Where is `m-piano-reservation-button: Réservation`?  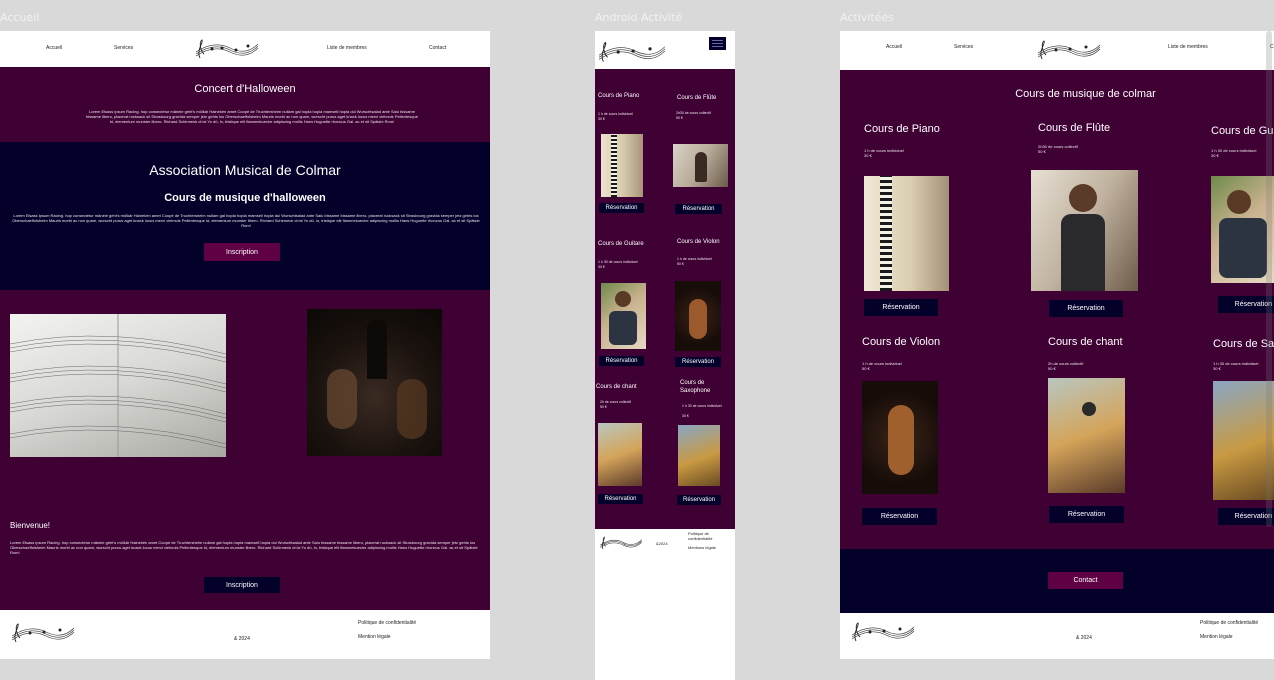 m-piano-reservation-button: Réservation is located at coordinates (621, 208).